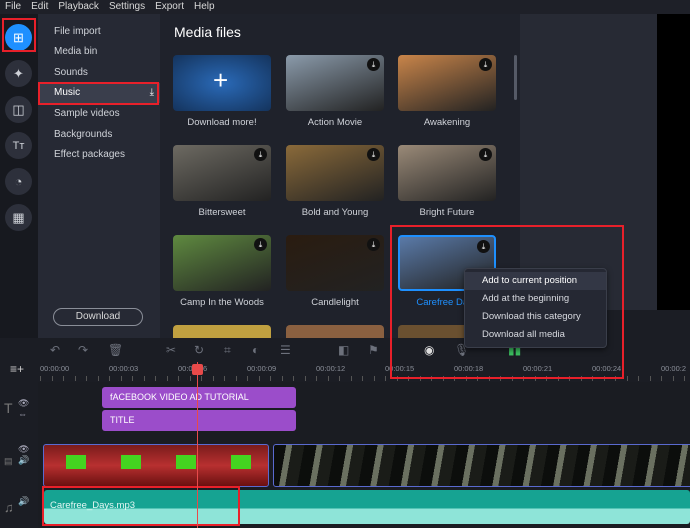 This screenshot has height=528, width=690. I want to click on redo-icon: ↷, so click(83, 350).